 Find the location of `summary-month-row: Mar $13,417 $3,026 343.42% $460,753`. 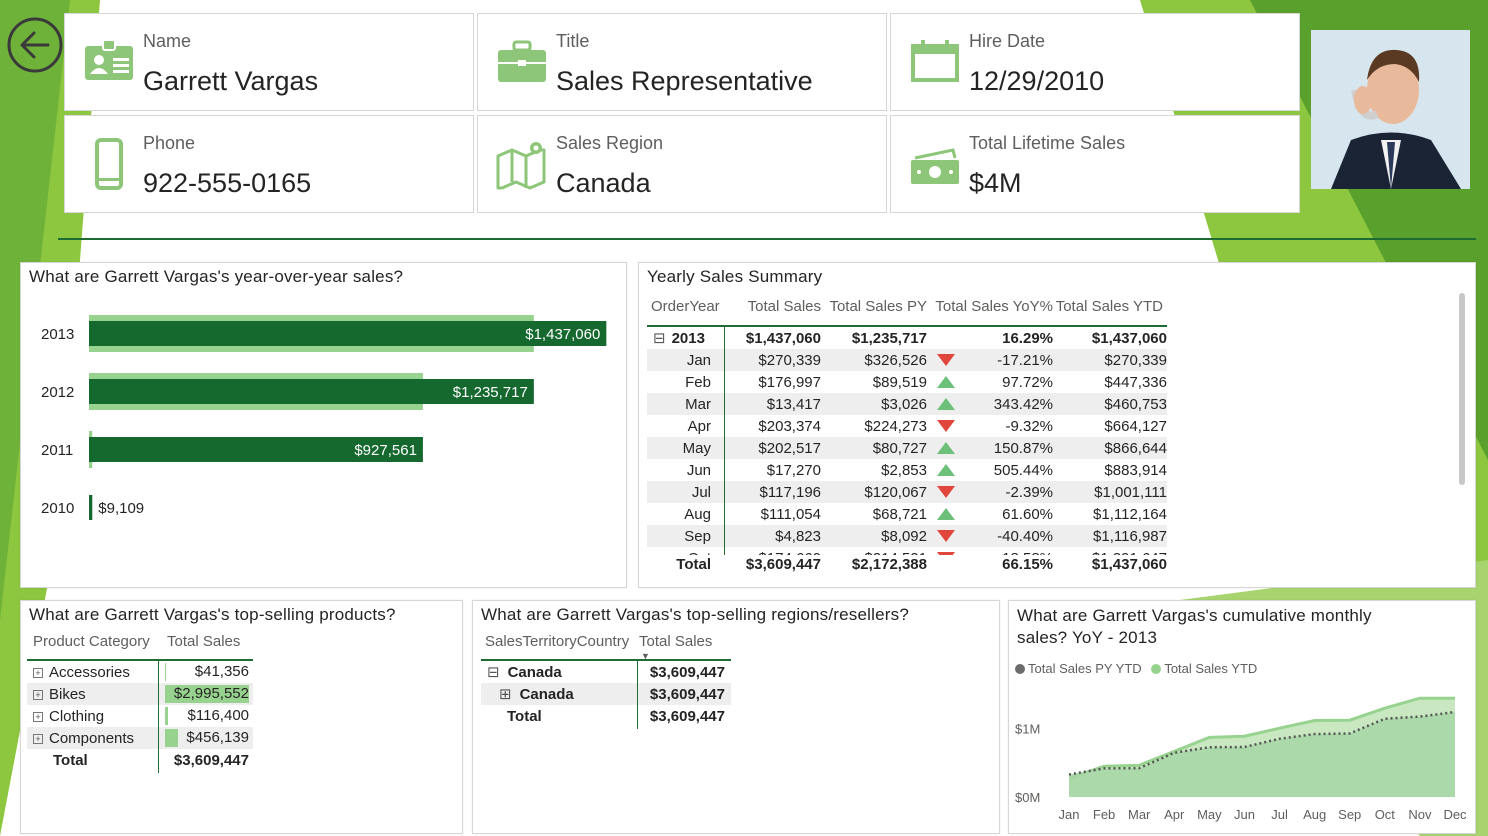

summary-month-row: Mar $13,417 $3,026 343.42% $460,753 is located at coordinates (907, 404).